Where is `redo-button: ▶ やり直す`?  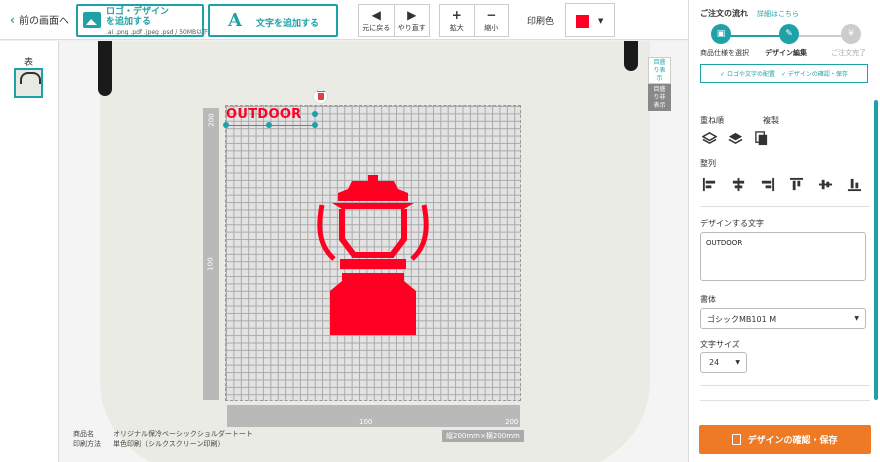 redo-button: ▶ やり直す is located at coordinates (412, 20).